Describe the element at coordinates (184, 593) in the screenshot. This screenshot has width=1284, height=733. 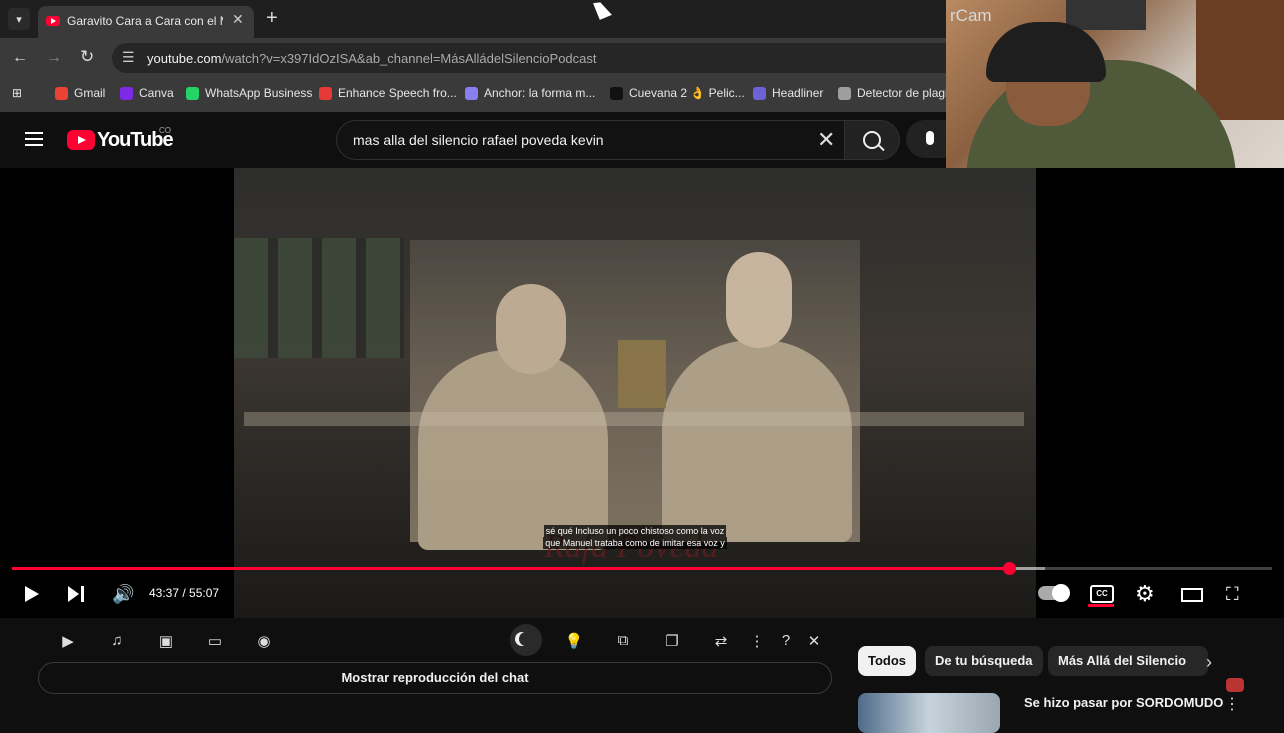
I see `time-display: 43:37 / 55:07` at that location.